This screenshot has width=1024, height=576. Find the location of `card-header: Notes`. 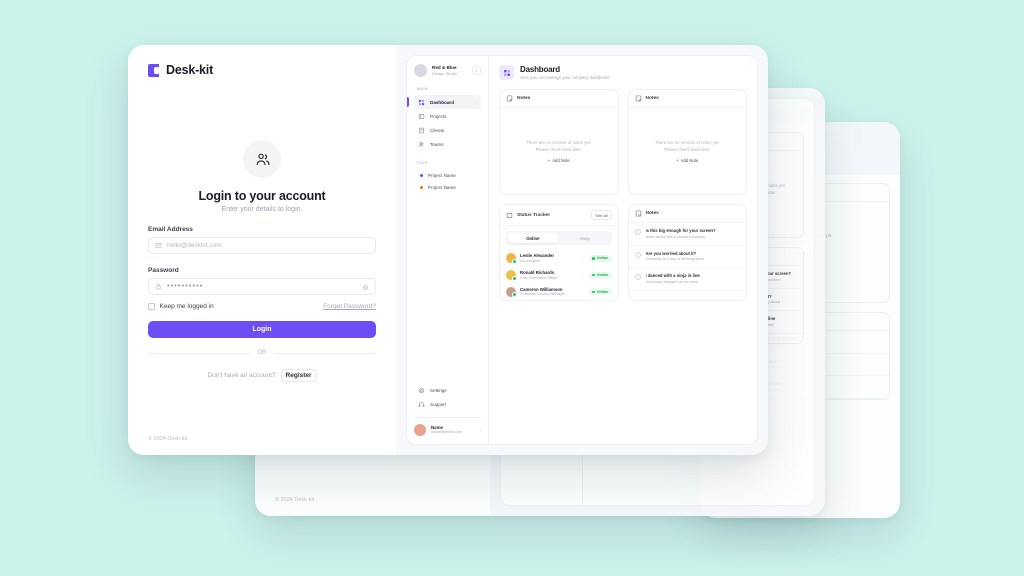

card-header: Notes is located at coordinates (687, 99).